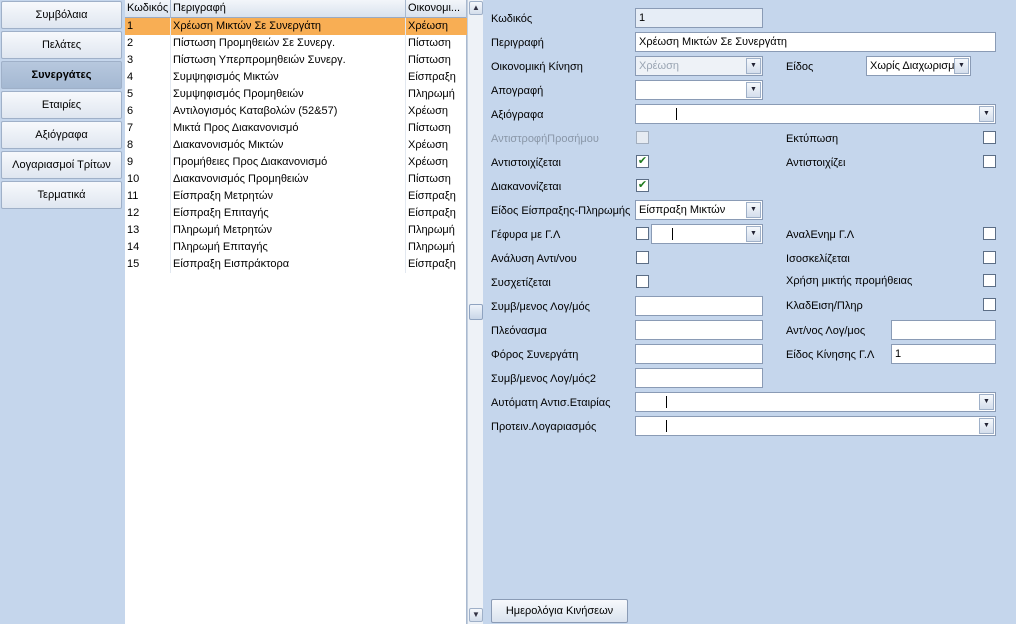 The image size is (1016, 624). What do you see at coordinates (296, 162) in the screenshot?
I see `table-row: 9 Προμήθειες Προς Διακανονισμό Χρέωση` at bounding box center [296, 162].